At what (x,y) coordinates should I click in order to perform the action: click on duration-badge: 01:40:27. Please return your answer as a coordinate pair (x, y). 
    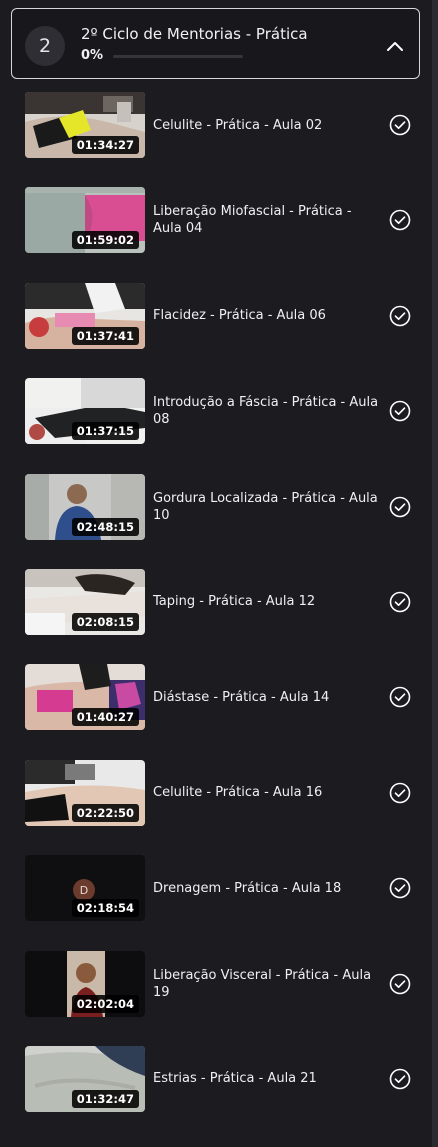
    Looking at the image, I should click on (105, 717).